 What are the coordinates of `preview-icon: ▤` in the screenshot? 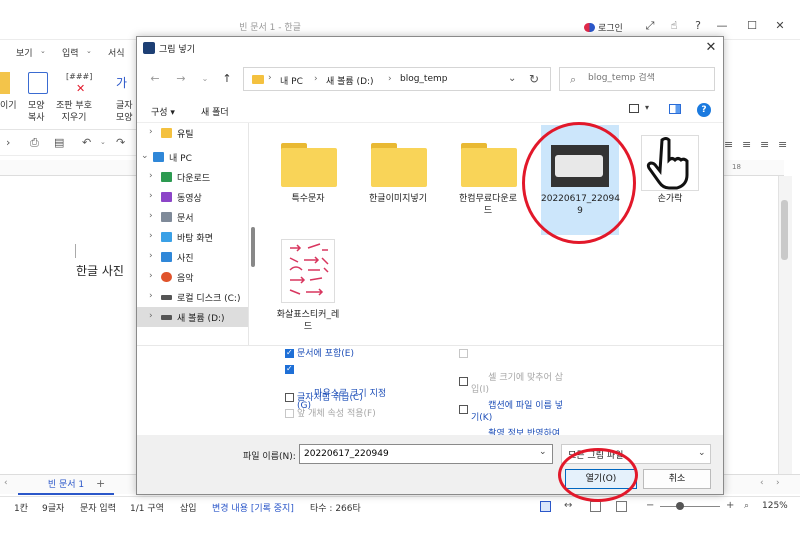 It's located at (59, 142).